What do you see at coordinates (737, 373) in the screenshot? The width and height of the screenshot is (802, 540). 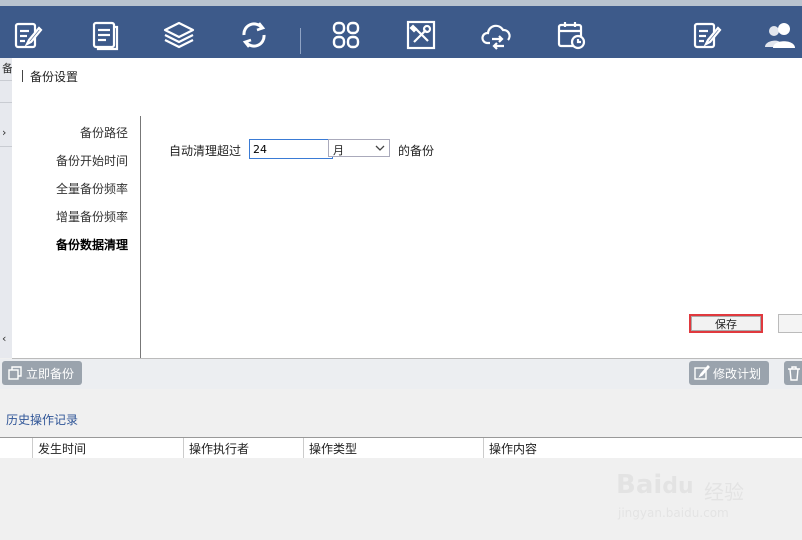 I see `modify-plan-label: 修改计划` at bounding box center [737, 373].